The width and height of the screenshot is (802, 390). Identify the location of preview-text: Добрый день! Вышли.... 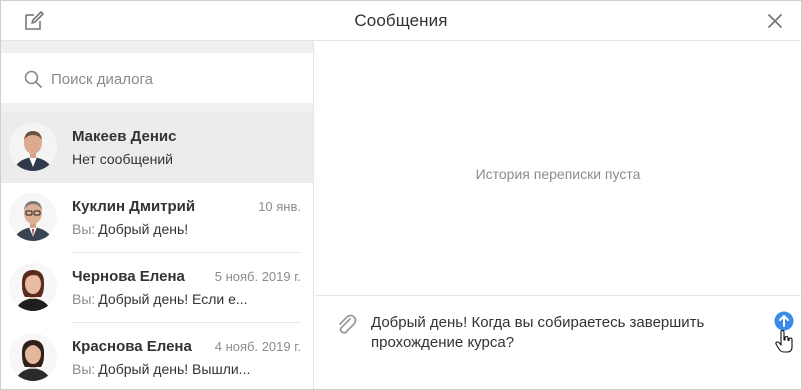
(174, 369).